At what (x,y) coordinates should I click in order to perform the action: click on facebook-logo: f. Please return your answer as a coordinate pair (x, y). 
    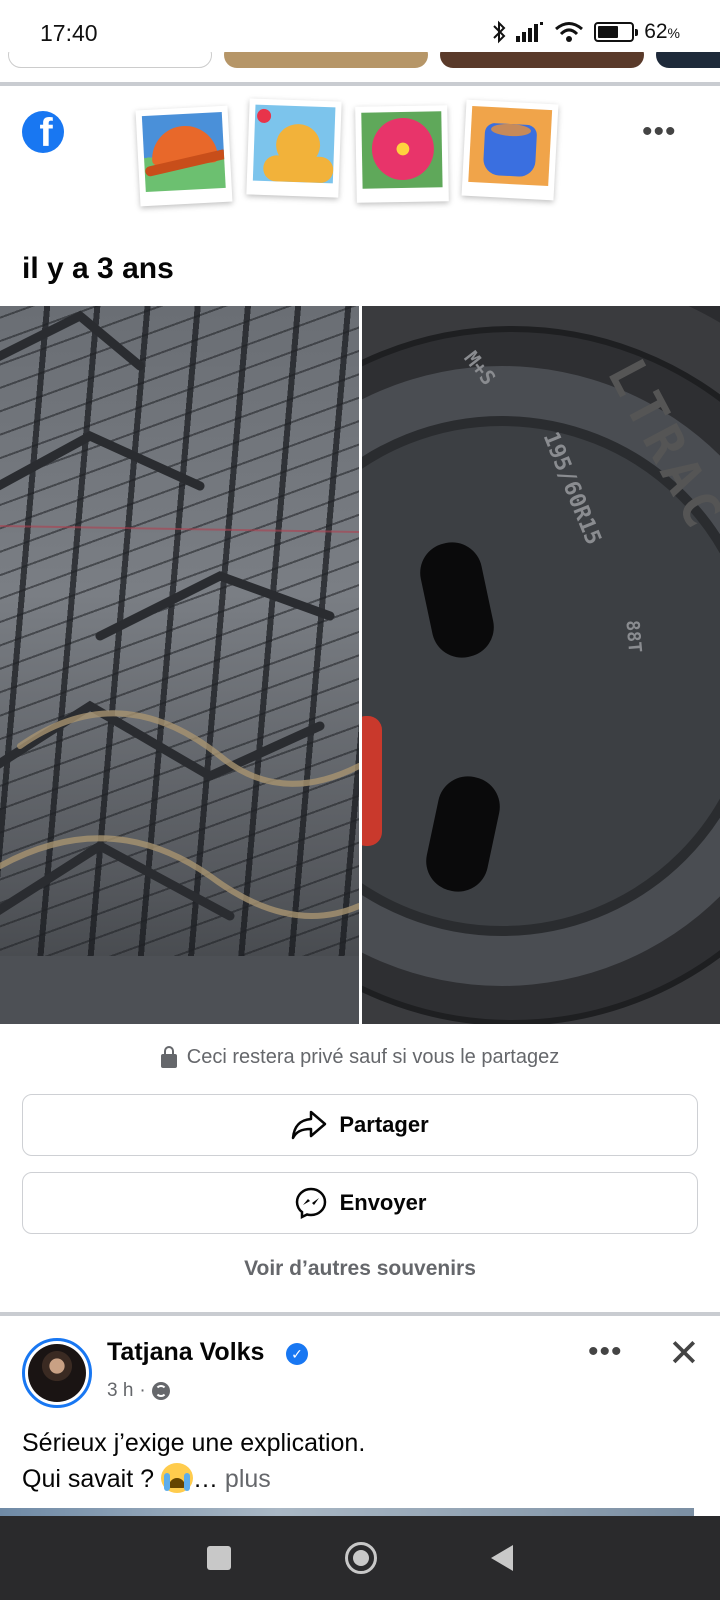
    Looking at the image, I should click on (43, 132).